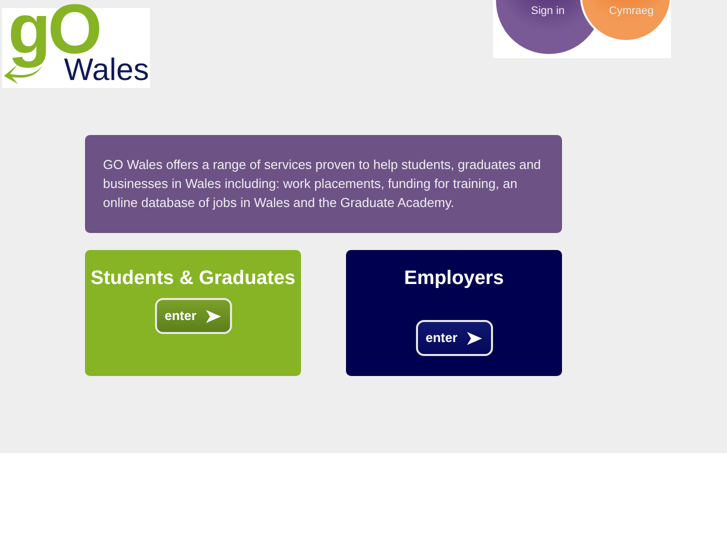 Image resolution: width=727 pixels, height=545 pixels. I want to click on intro-text: GO Wales offers a range of services proven to help students, graduates and businesses in Wales including: work placements, funding for training, an online database of jobs in Wales and the Graduate Academy., so click(323, 184).